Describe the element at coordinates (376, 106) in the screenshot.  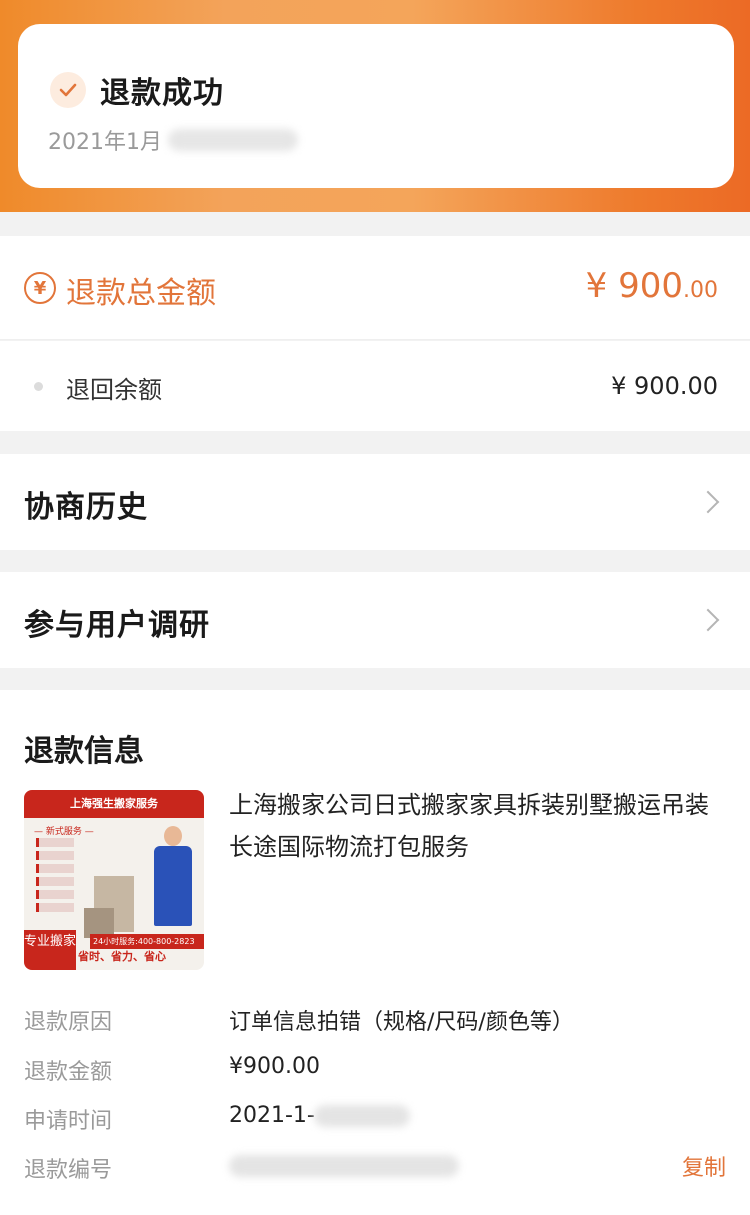
I see `status-card: 退款成功 2021年1月` at that location.